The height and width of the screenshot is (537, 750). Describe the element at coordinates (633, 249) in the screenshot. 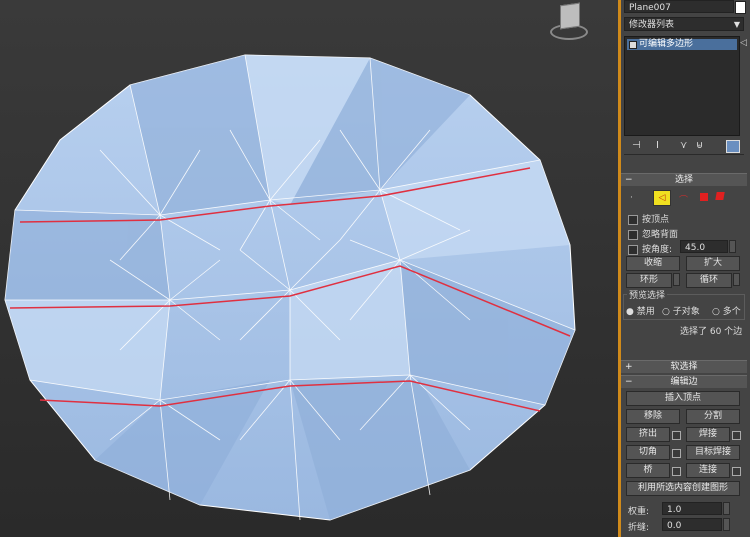

I see `by-angle-checkbox` at that location.